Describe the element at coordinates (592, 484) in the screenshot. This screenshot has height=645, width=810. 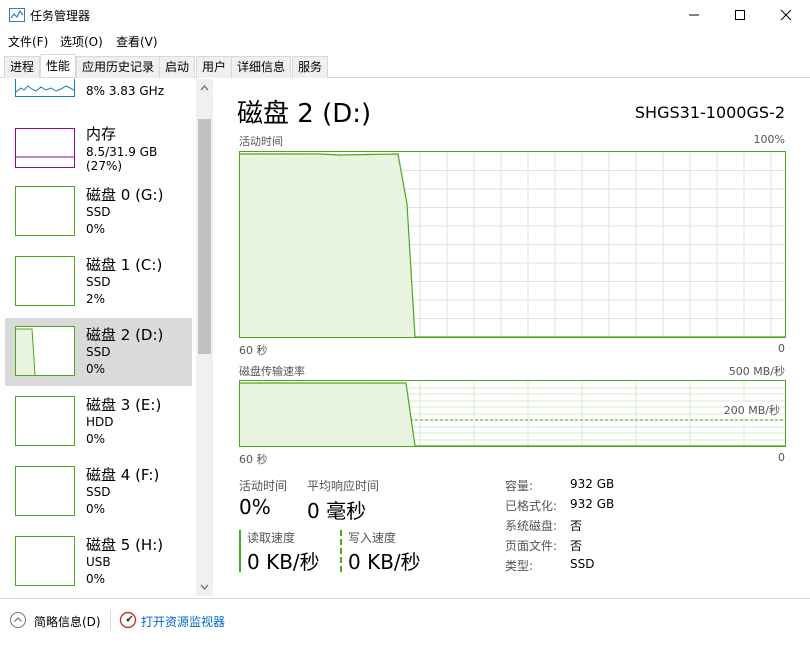
I see `capacity-value: 932 GB` at that location.